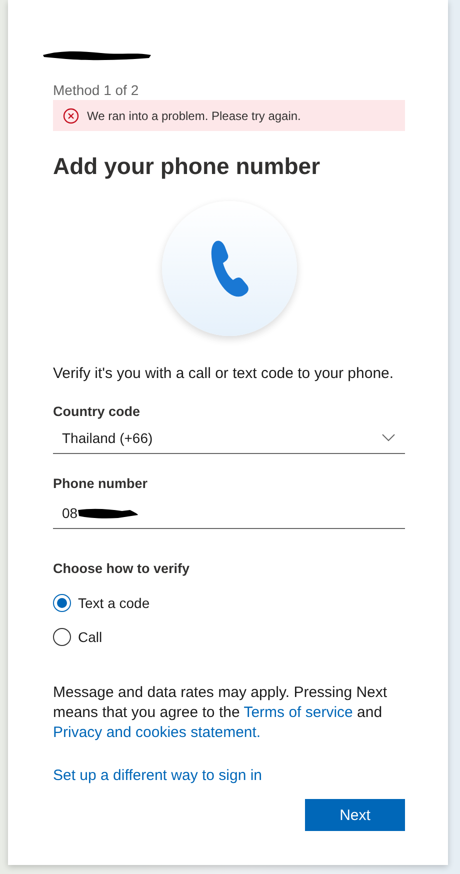  I want to click on country-code-dropdown: Thailand (+66), so click(229, 438).